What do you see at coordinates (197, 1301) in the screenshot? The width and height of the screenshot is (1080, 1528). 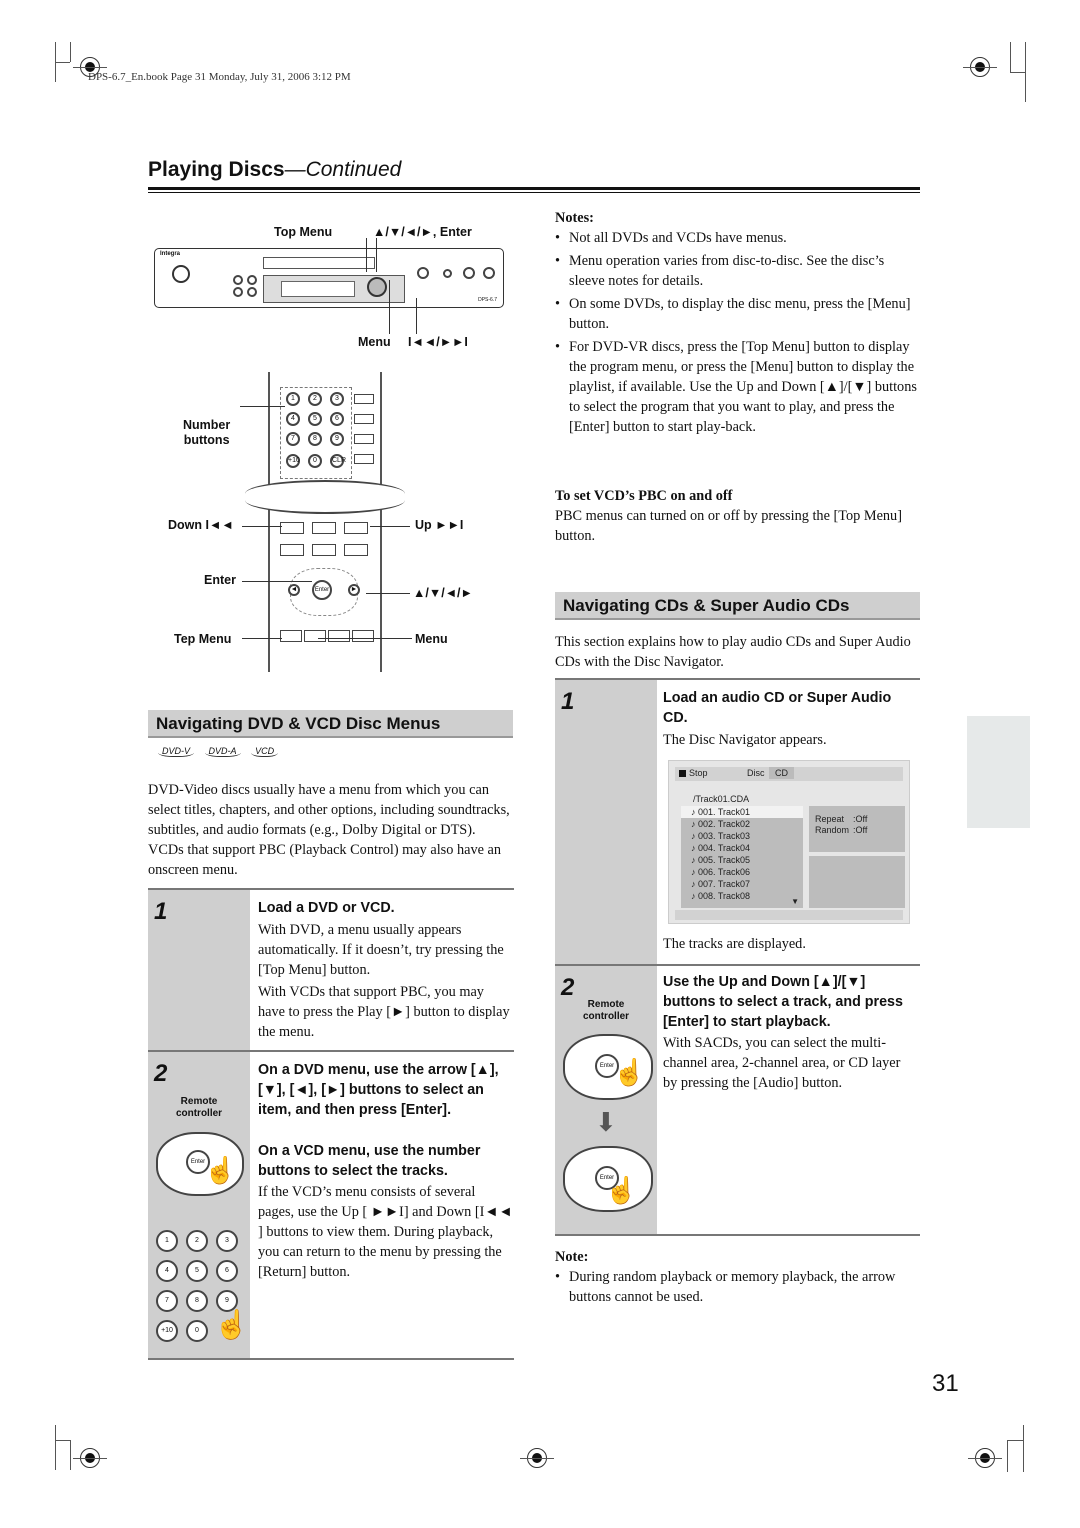 I see `keypad-8: 8` at bounding box center [197, 1301].